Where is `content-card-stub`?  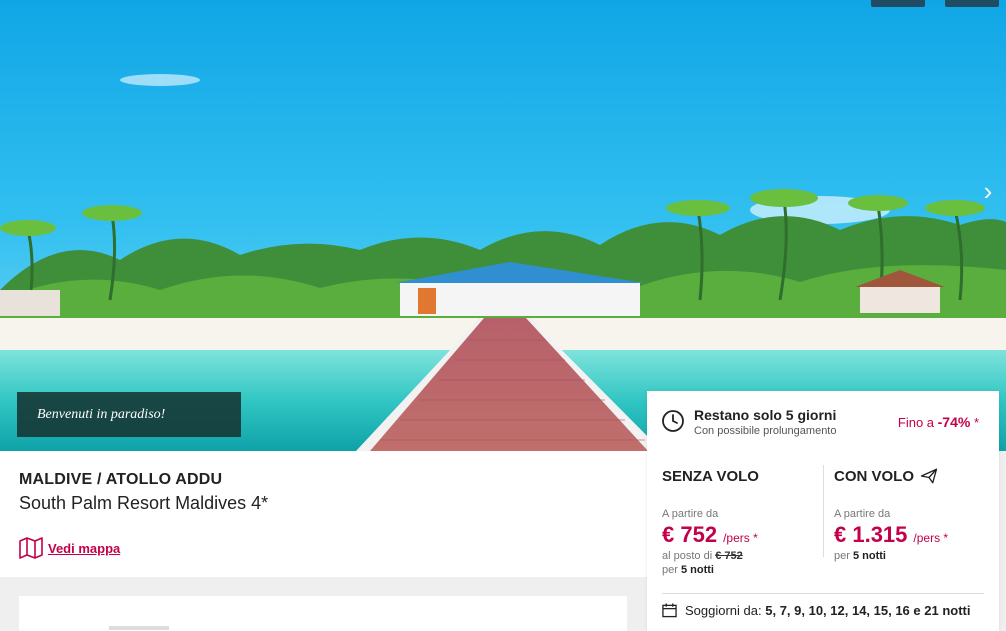
content-card-stub is located at coordinates (139, 628).